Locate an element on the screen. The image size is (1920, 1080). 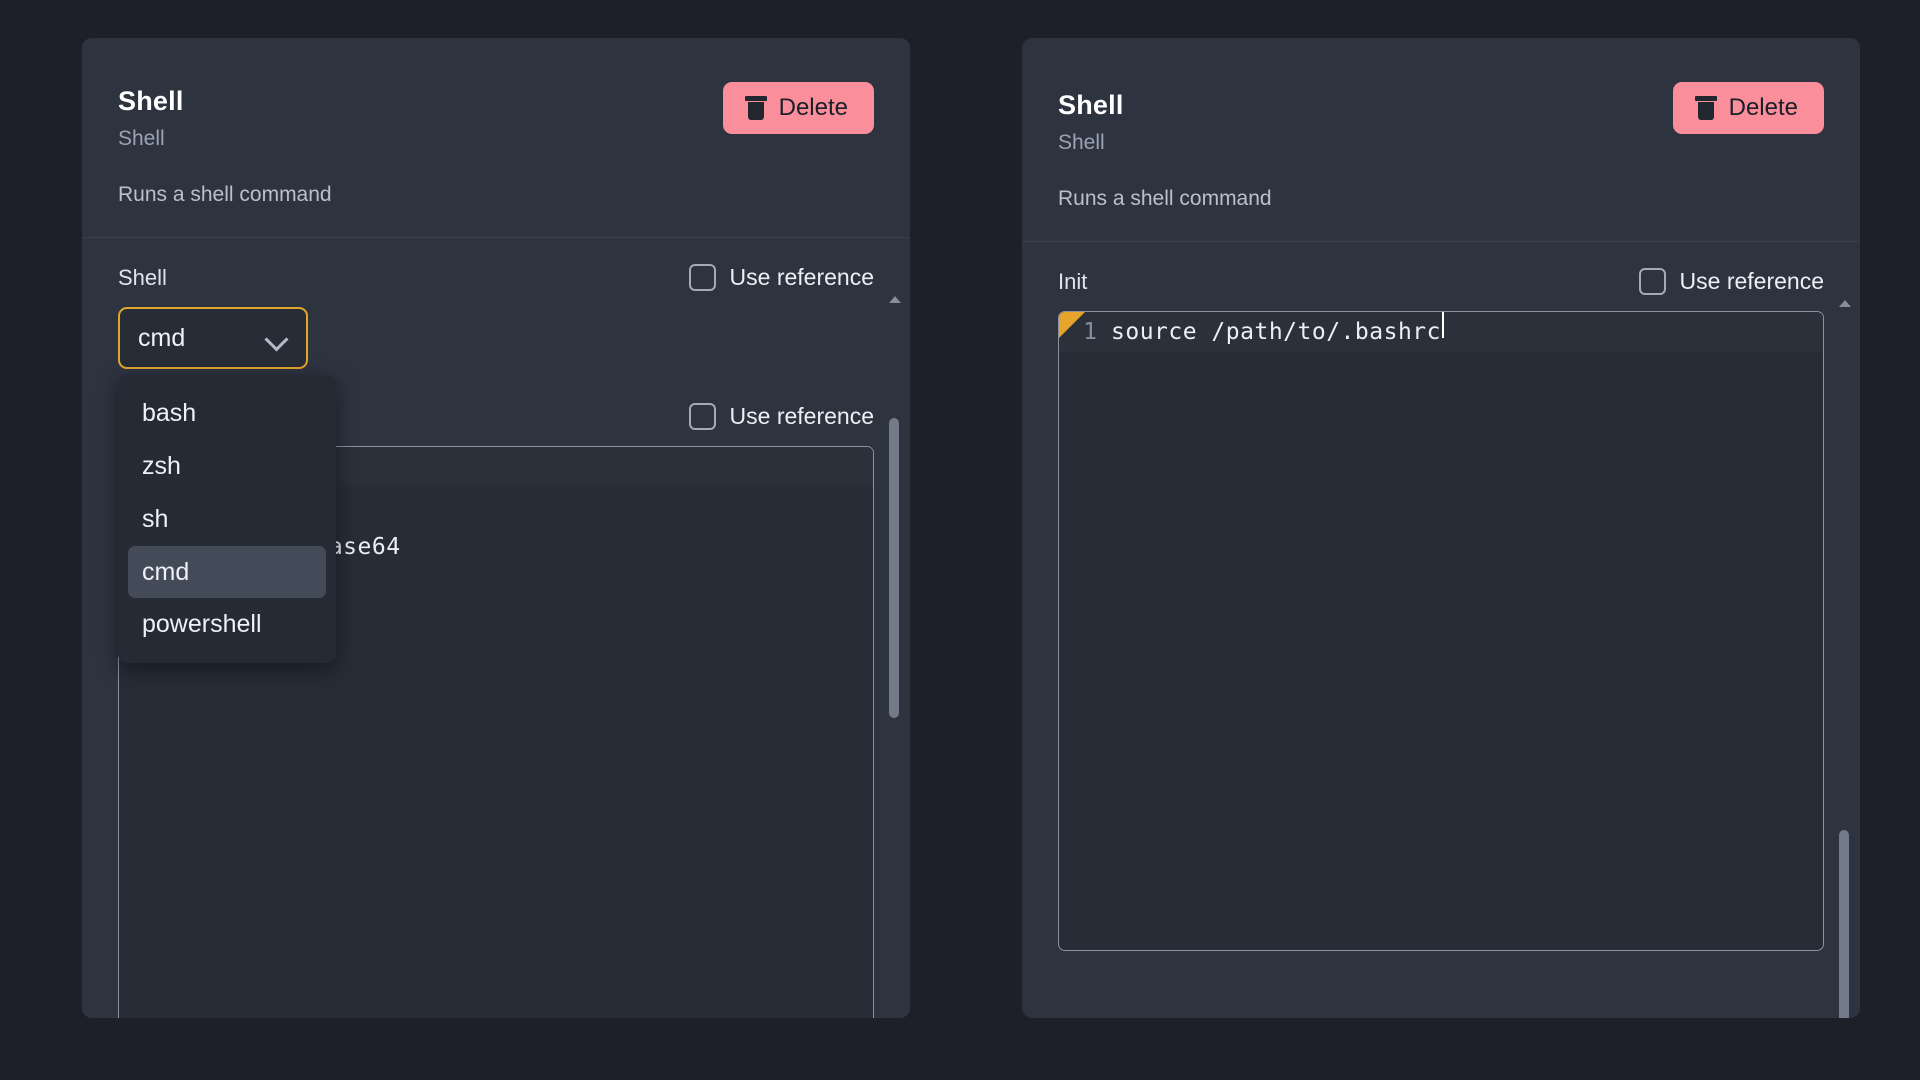
use-reference-toggle-command: Use reference is located at coordinates (781, 417).